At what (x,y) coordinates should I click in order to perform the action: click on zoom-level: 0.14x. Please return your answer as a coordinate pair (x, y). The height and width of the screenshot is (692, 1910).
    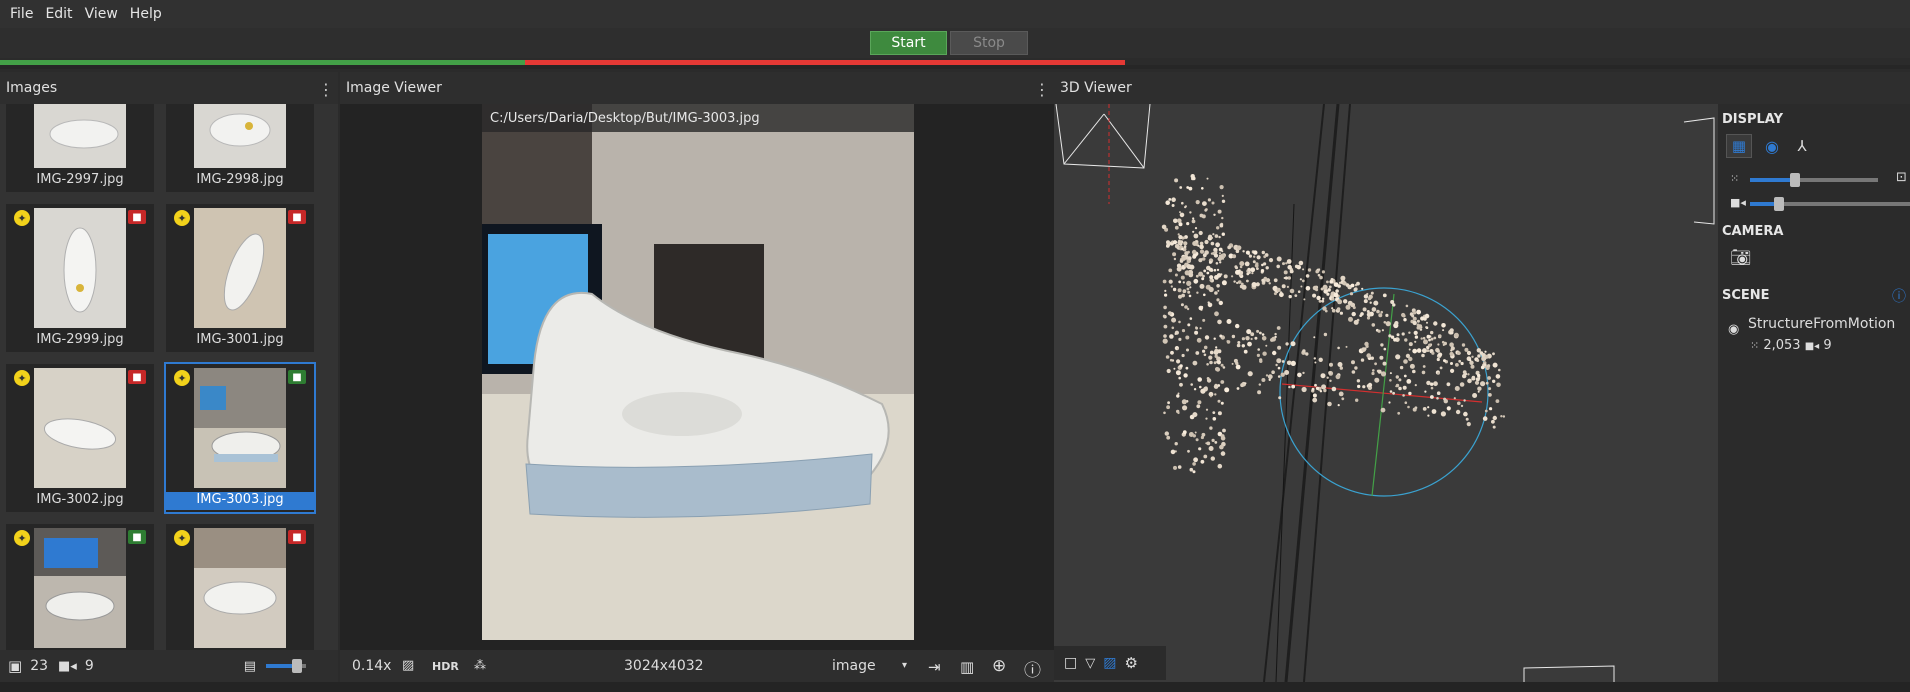
    Looking at the image, I should click on (371, 666).